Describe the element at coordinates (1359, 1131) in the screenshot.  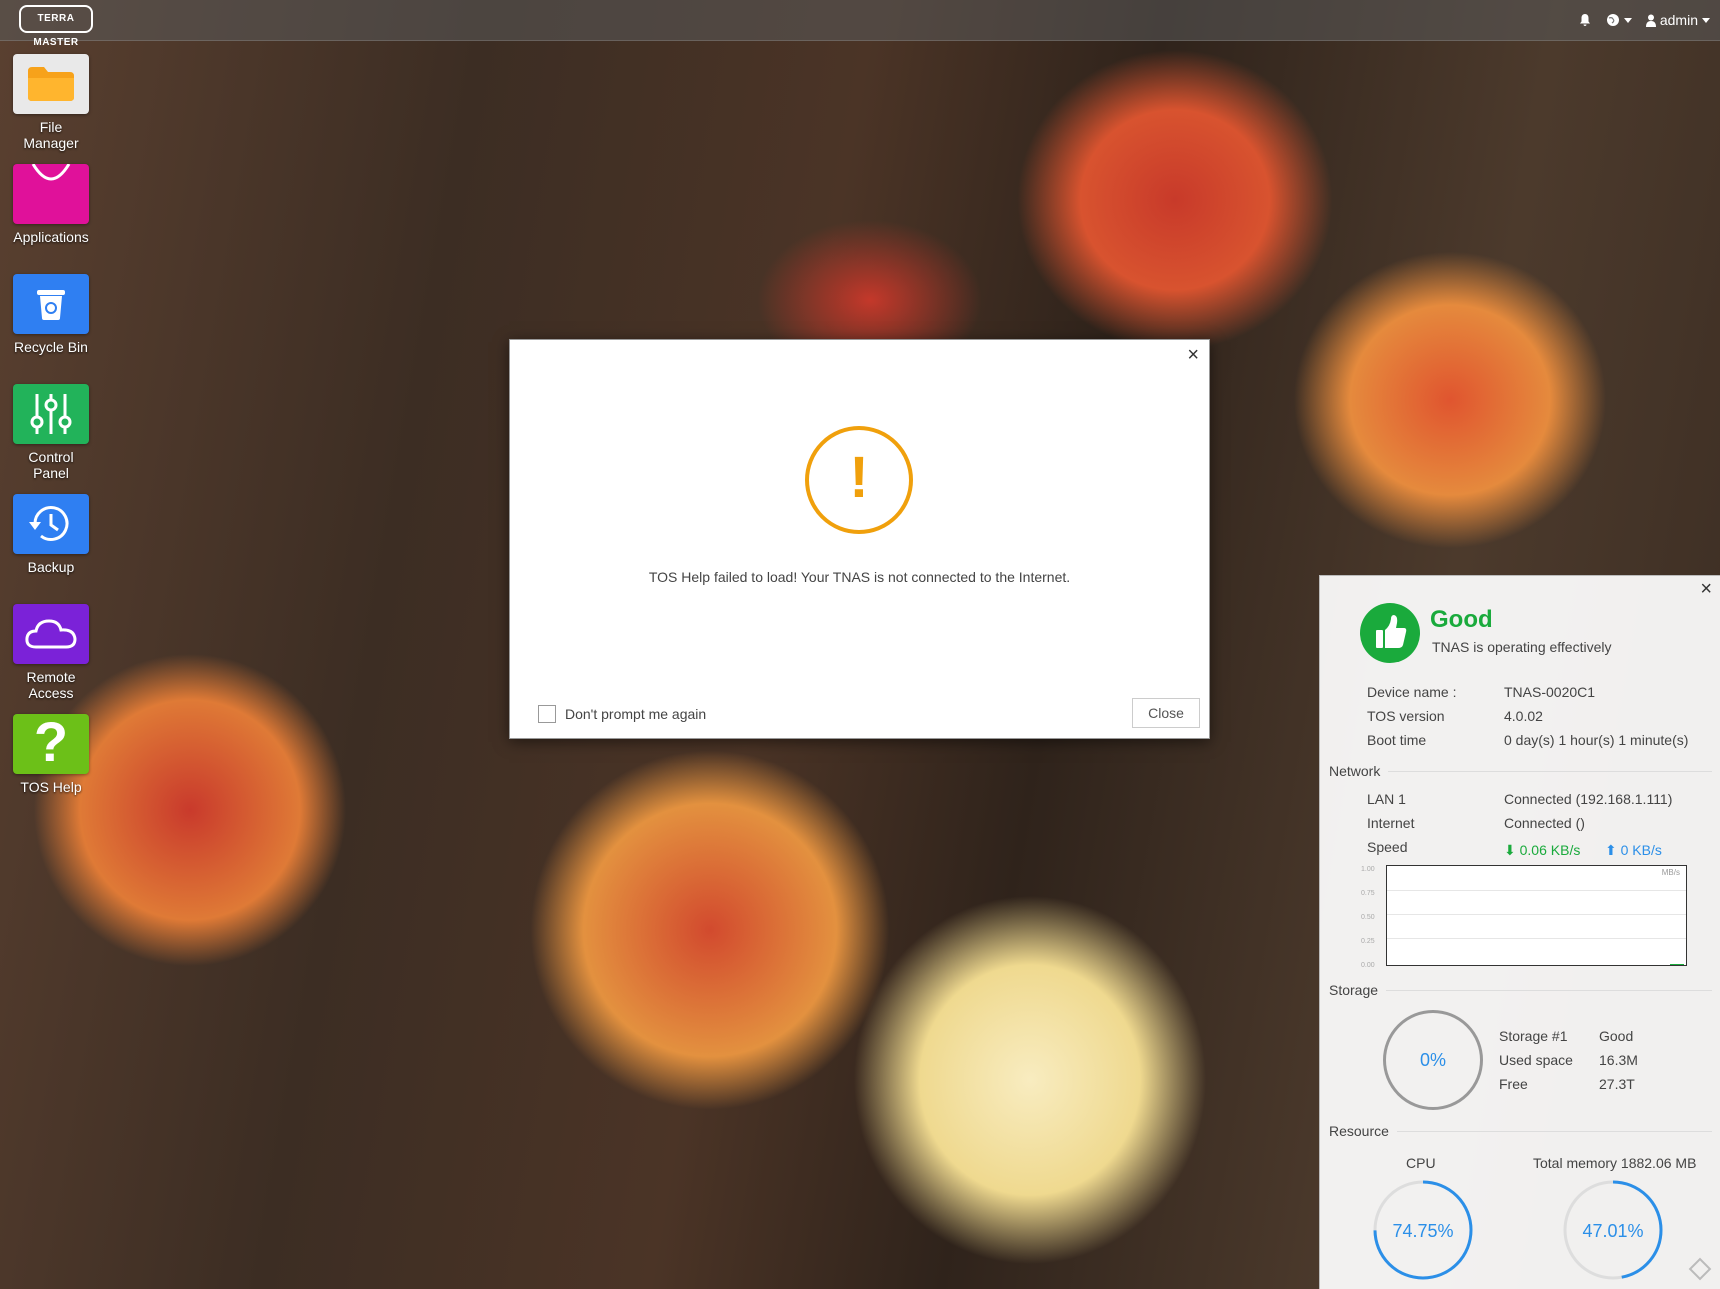
I see `resource-heading: Resource` at that location.